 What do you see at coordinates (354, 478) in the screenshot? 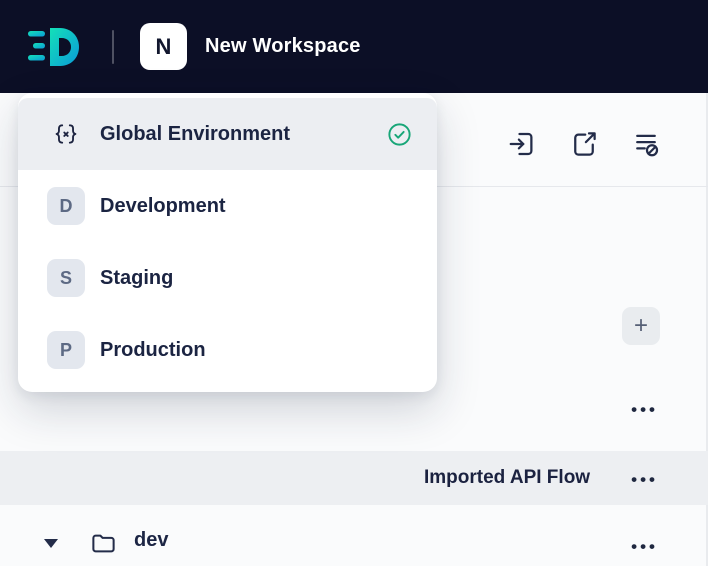
I see `list-item-imported-api-flow: Imported API Flow •••` at bounding box center [354, 478].